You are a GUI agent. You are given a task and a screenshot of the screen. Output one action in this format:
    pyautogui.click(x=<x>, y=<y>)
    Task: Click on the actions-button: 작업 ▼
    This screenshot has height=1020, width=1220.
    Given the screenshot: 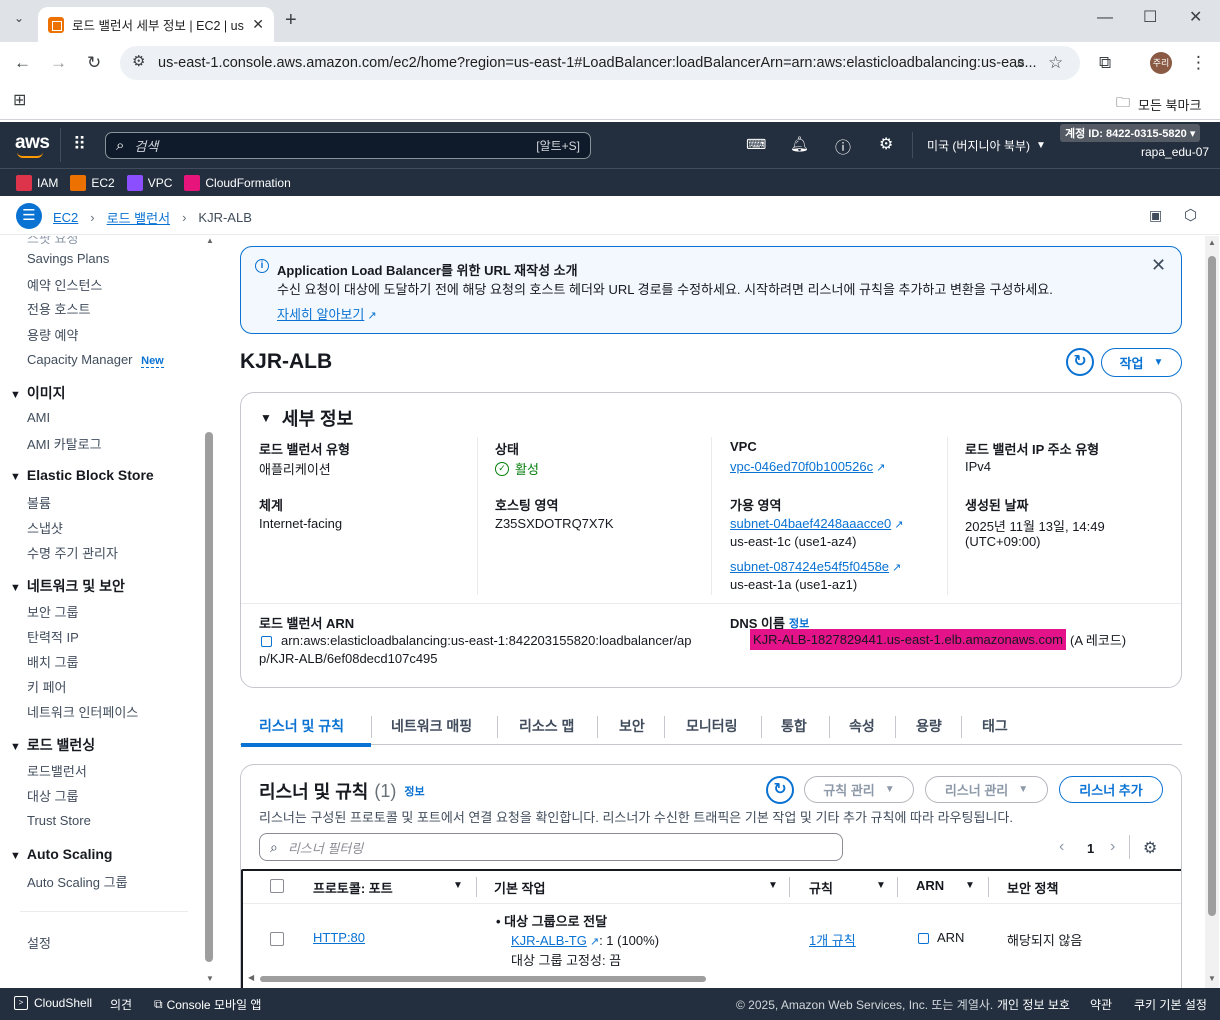 What is the action you would take?
    pyautogui.click(x=1141, y=362)
    